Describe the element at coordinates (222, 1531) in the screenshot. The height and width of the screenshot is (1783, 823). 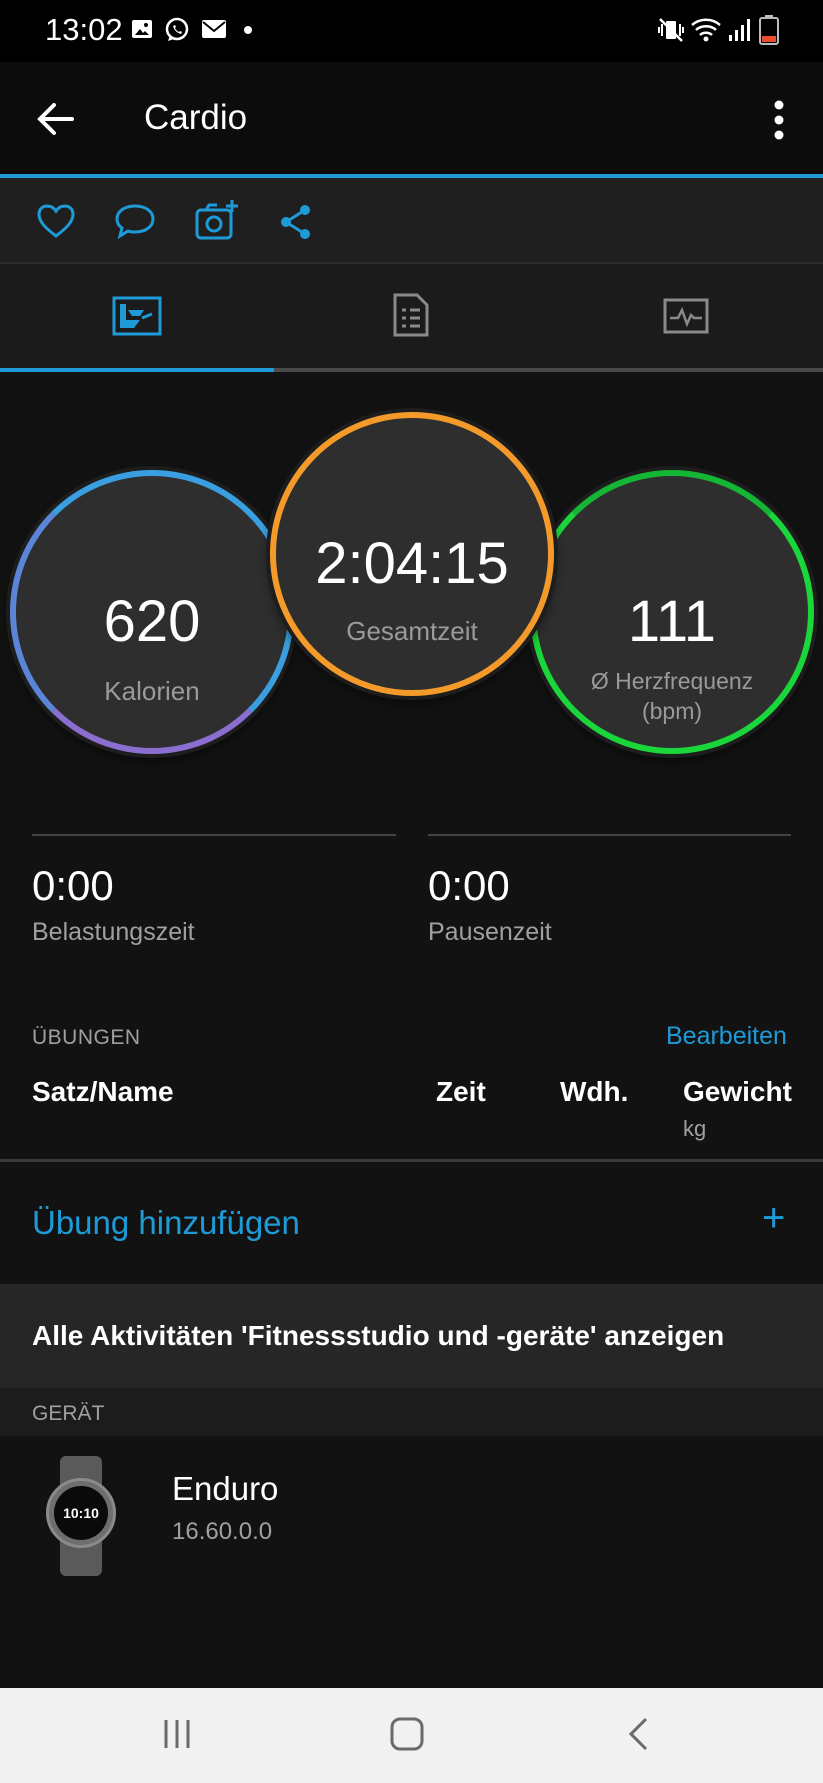
I see `device-version: 16.60.0.0` at that location.